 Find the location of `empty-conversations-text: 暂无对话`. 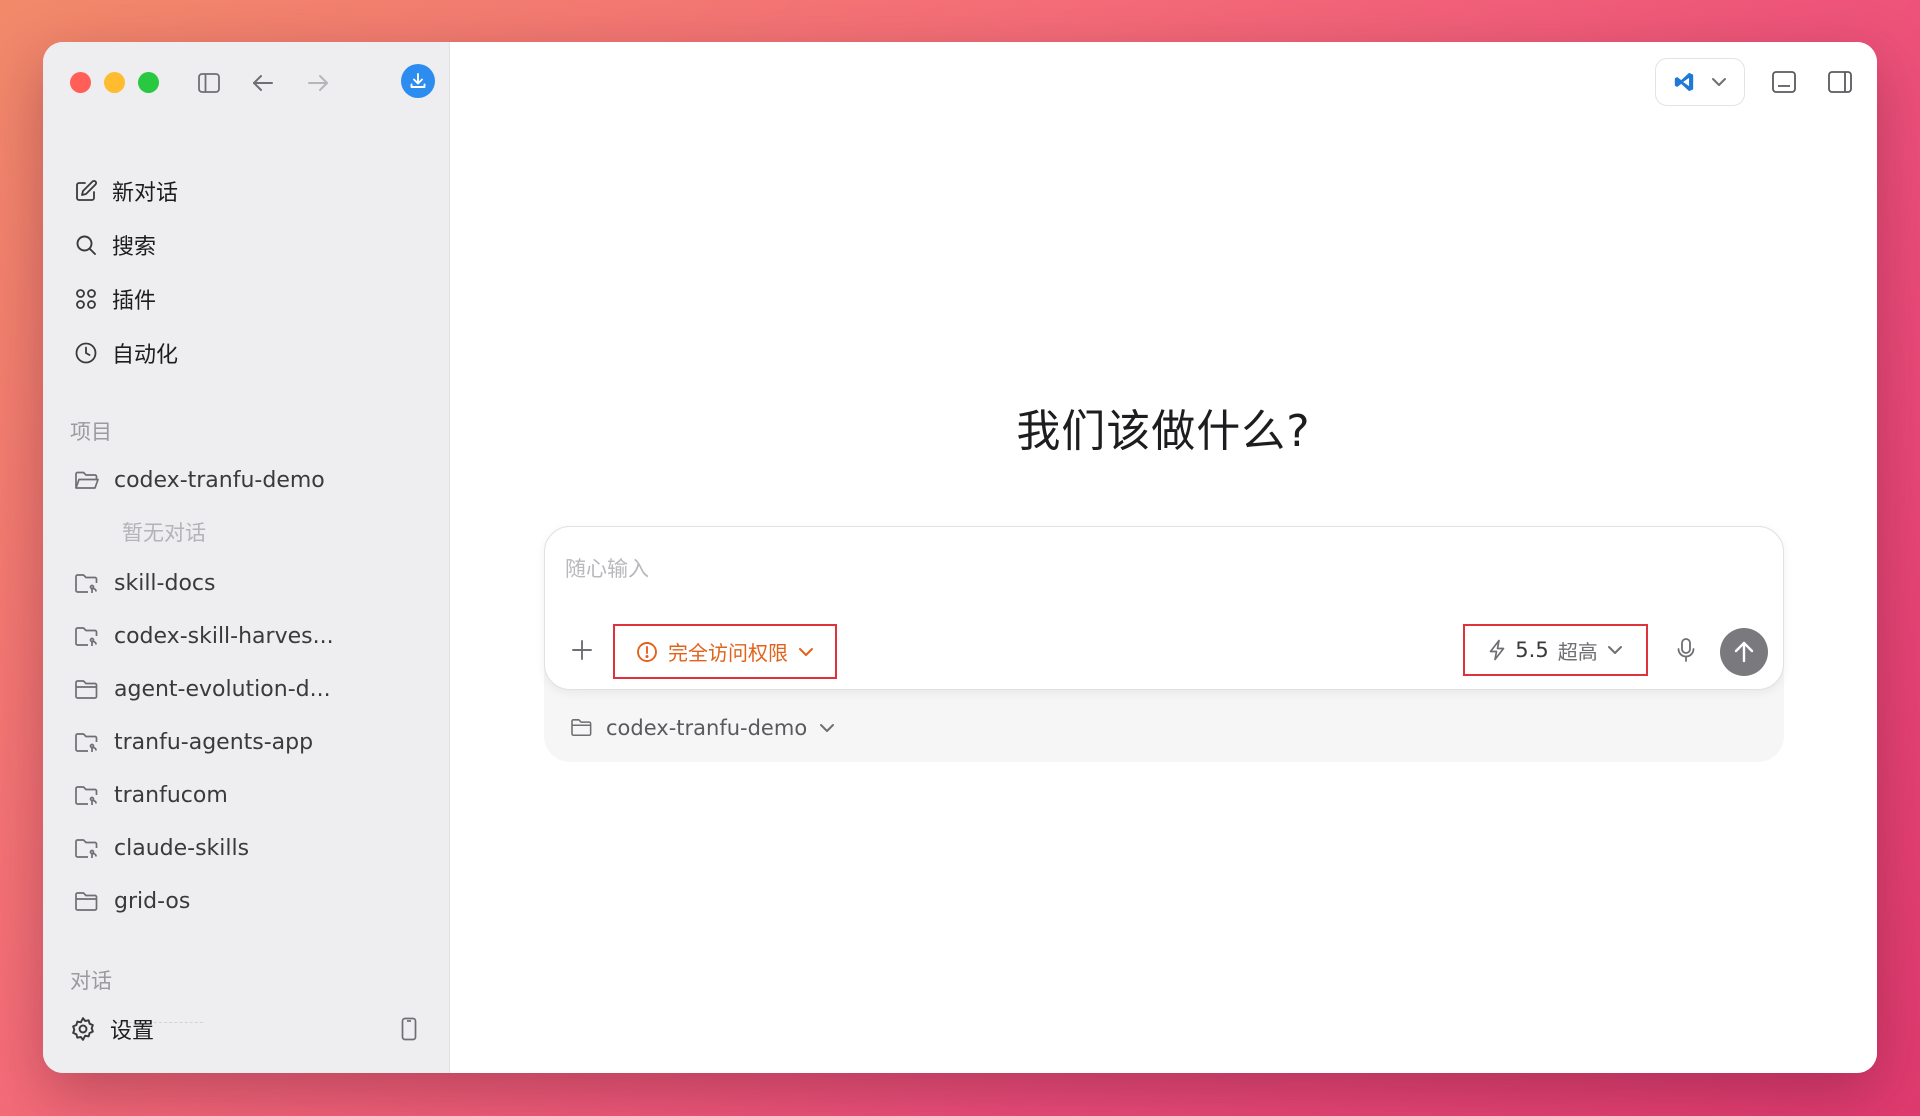

empty-conversations-text: 暂无对话 is located at coordinates (164, 533).